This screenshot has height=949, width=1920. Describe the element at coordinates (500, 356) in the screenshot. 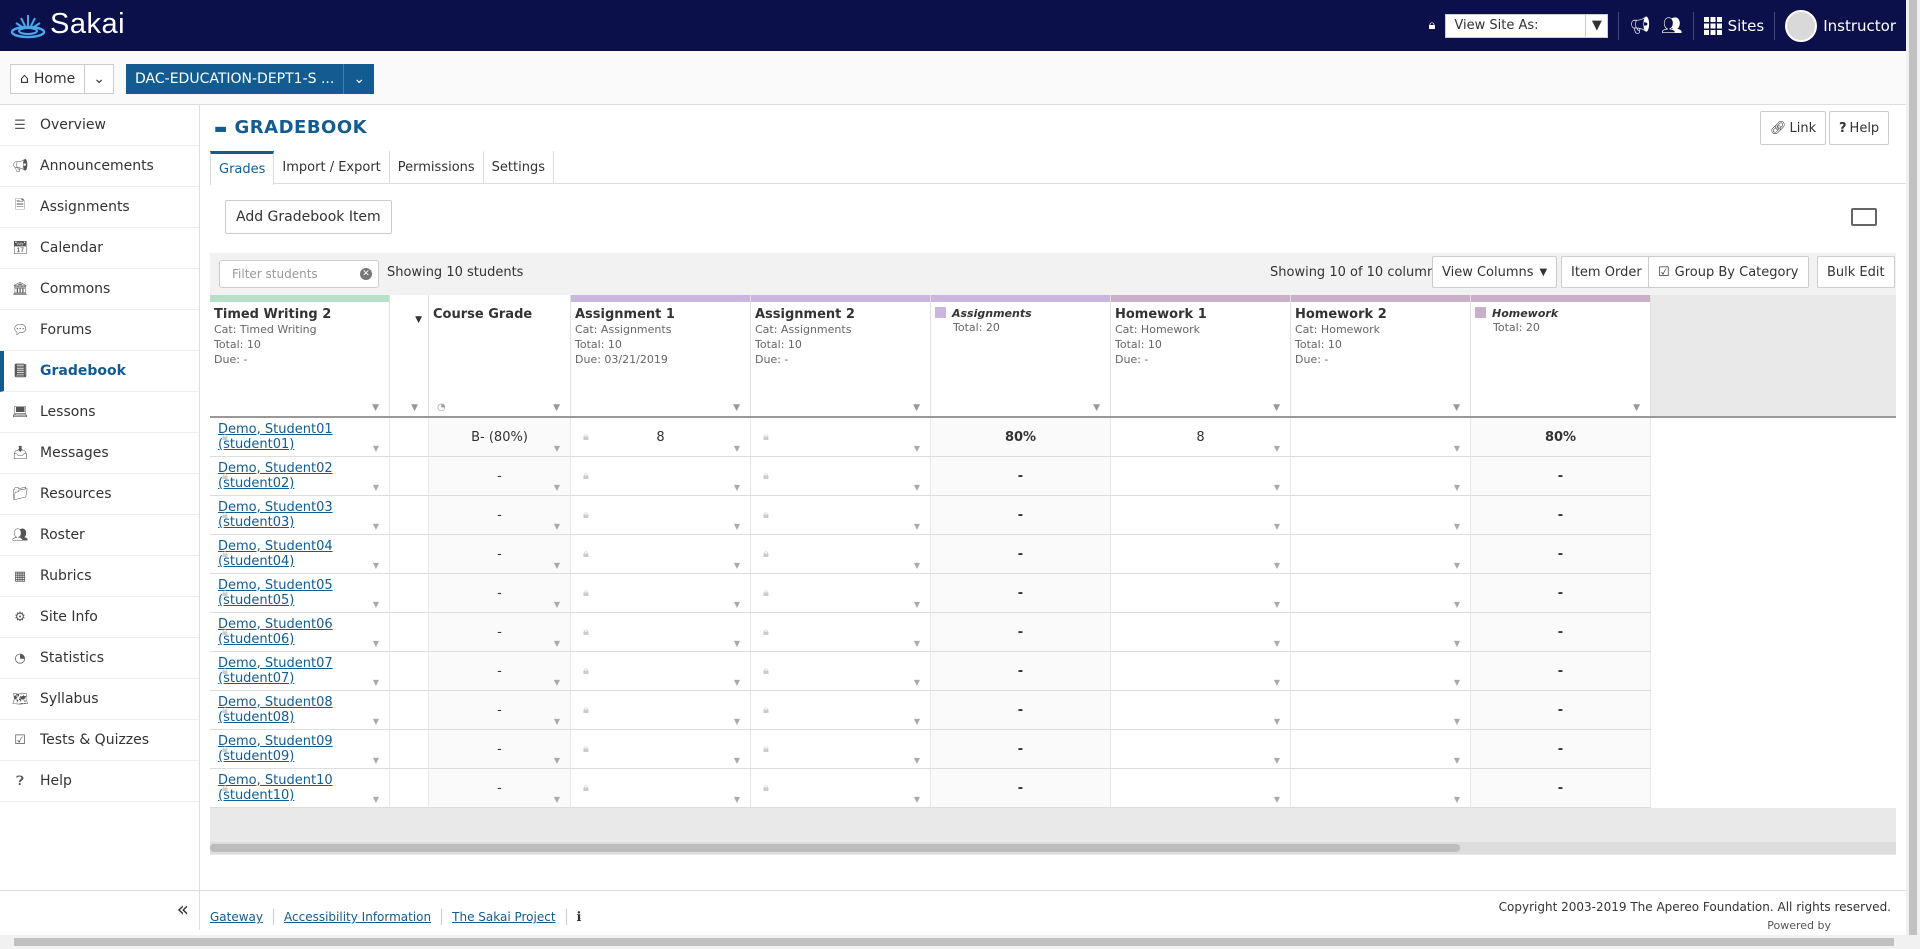

I see `column-header-course-grade: Course Grade ◔ ▼` at that location.